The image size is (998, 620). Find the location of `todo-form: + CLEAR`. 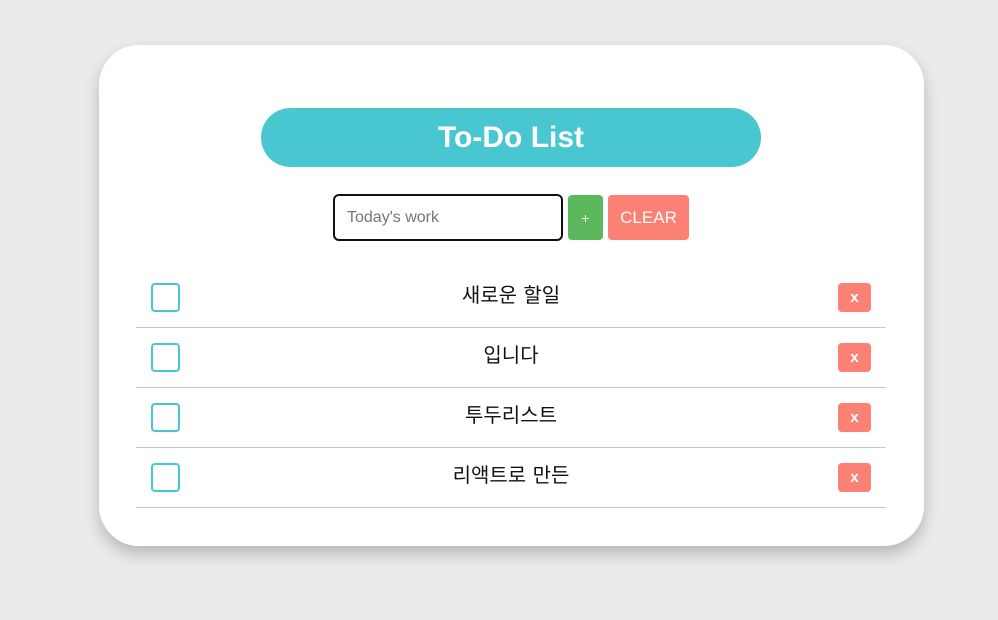

todo-form: + CLEAR is located at coordinates (511, 217).